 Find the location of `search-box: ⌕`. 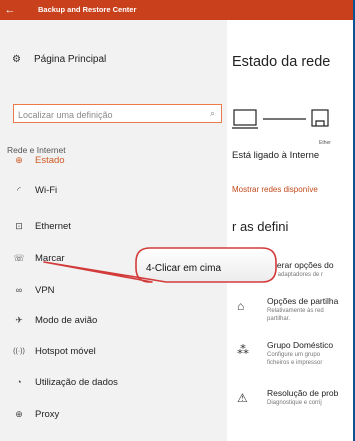

search-box: ⌕ is located at coordinates (117, 114).